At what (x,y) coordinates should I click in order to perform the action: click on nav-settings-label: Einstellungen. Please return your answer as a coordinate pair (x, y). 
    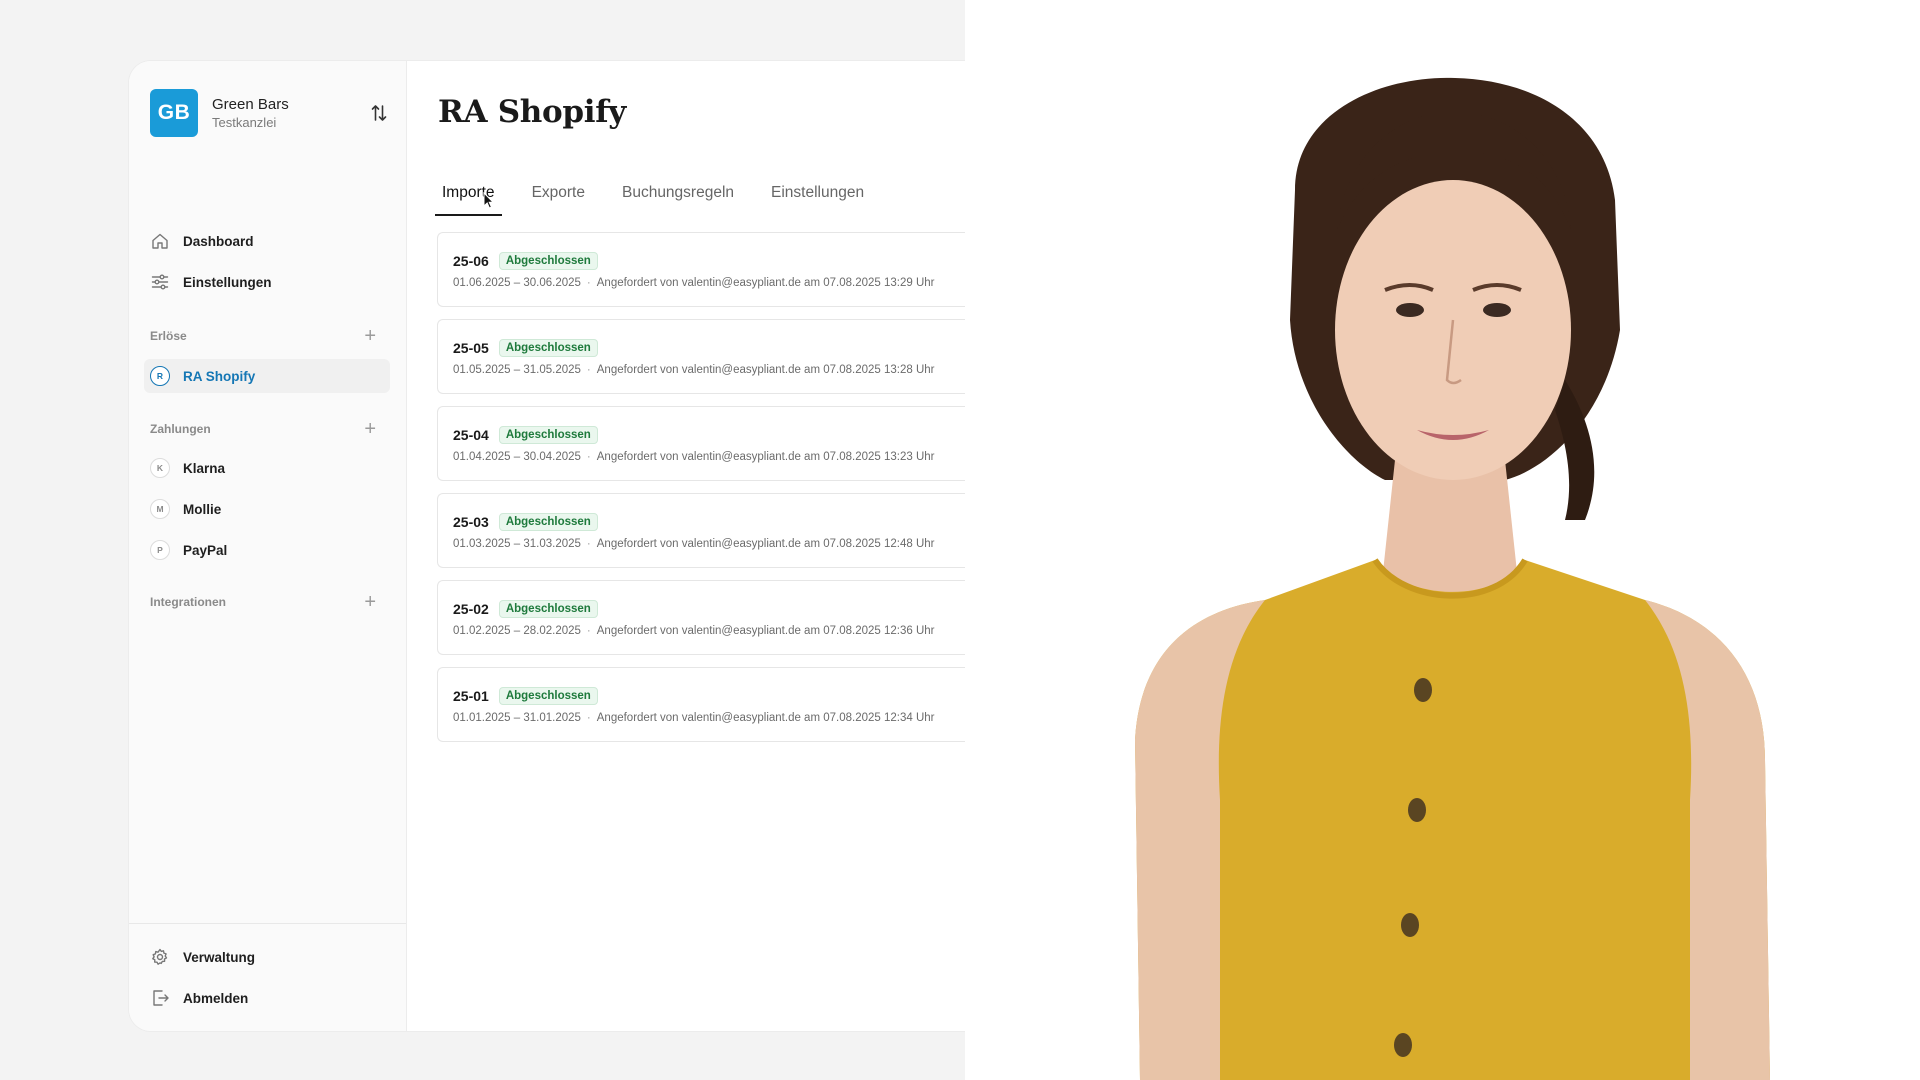
    Looking at the image, I should click on (227, 282).